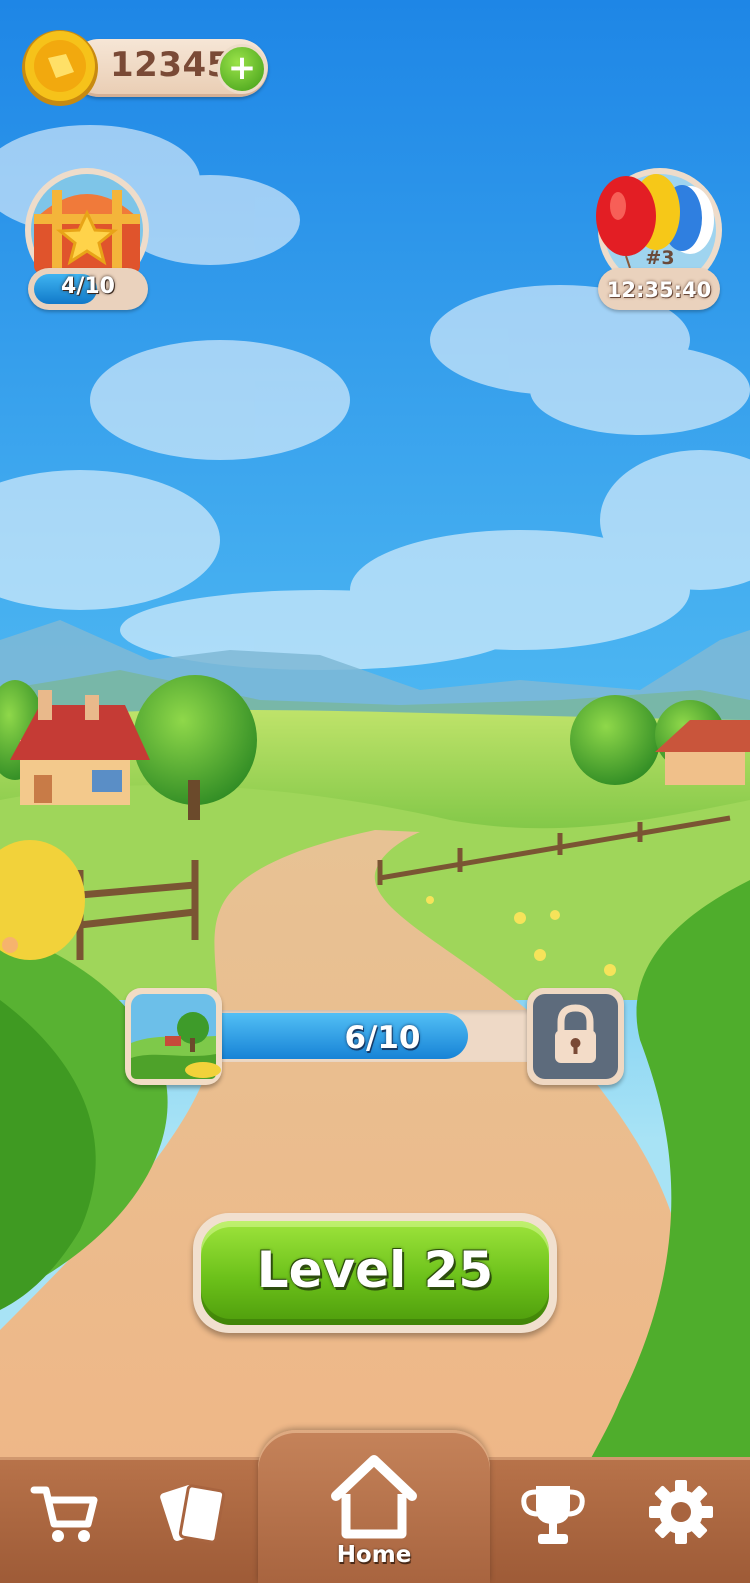  What do you see at coordinates (553, 1514) in the screenshot?
I see `trophy-icon` at bounding box center [553, 1514].